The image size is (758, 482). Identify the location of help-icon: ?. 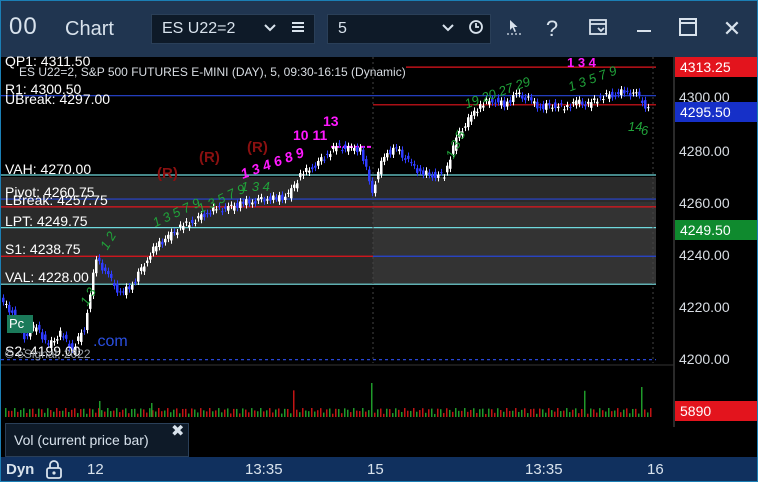
(552, 29).